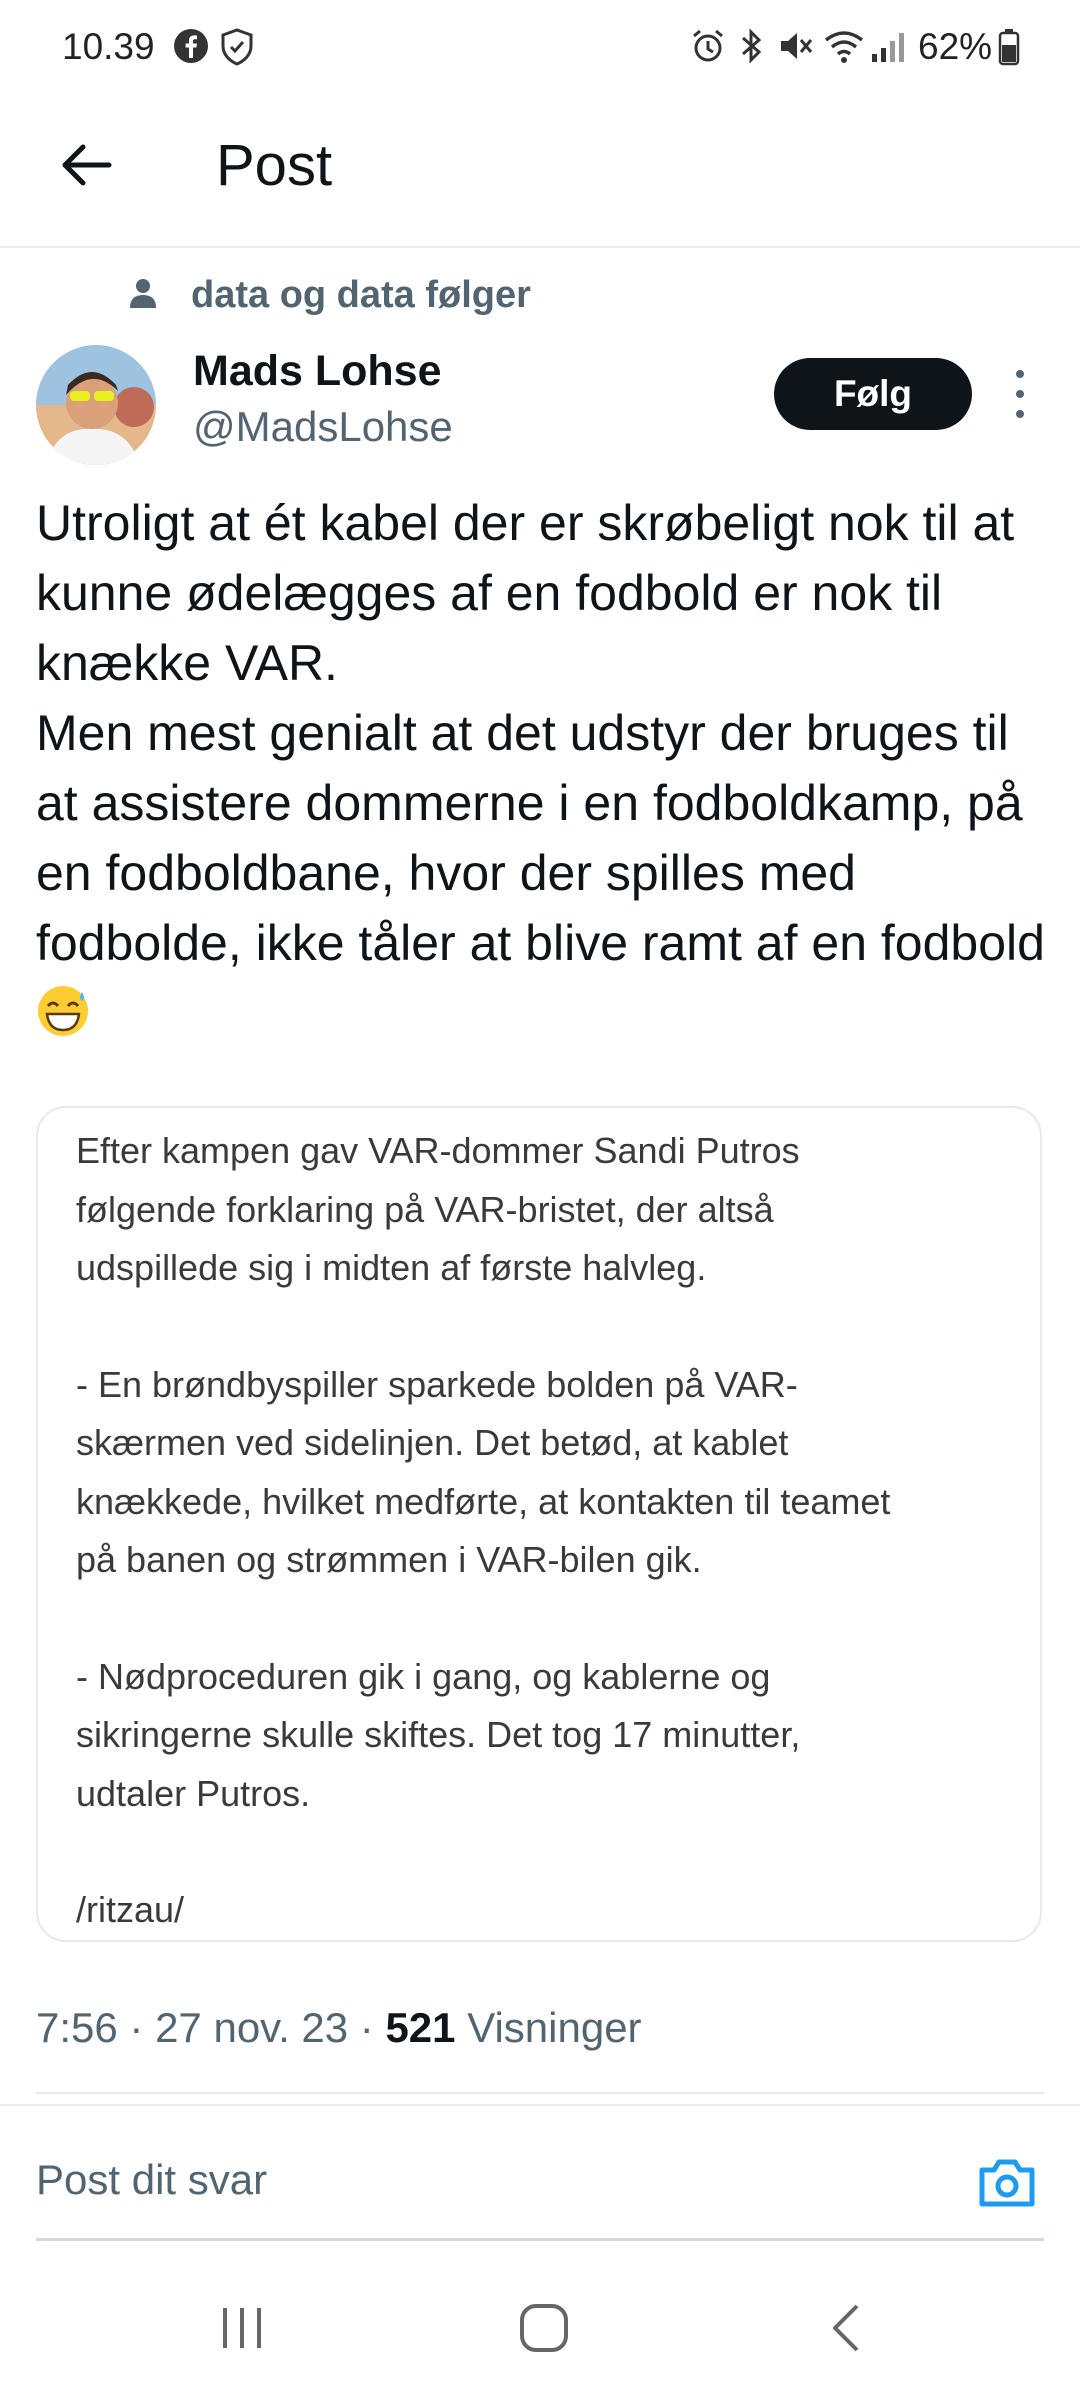 Image resolution: width=1080 pixels, height=2400 pixels. Describe the element at coordinates (130, 1909) in the screenshot. I see `image-paragraph: /ritzau/` at that location.